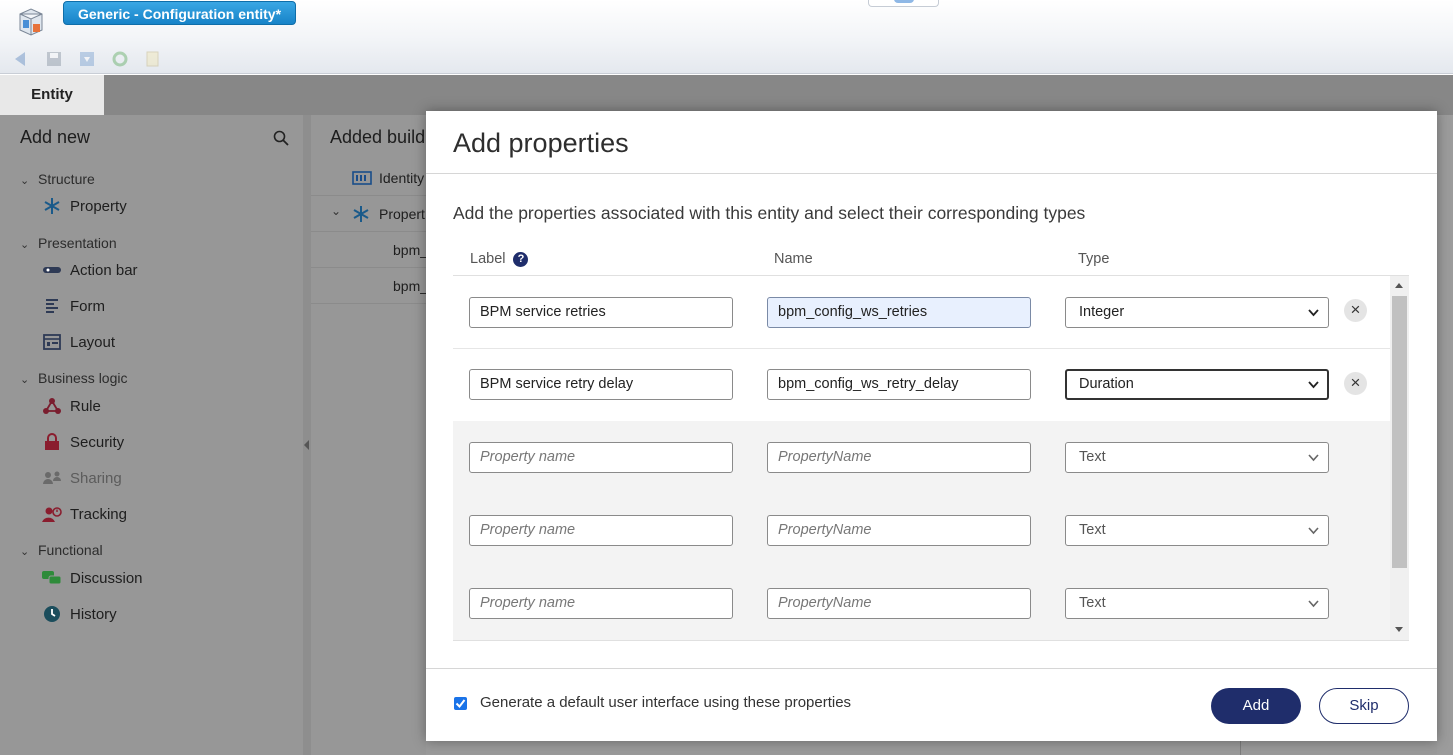  Describe the element at coordinates (1256, 706) in the screenshot. I see `add-button: Add` at that location.